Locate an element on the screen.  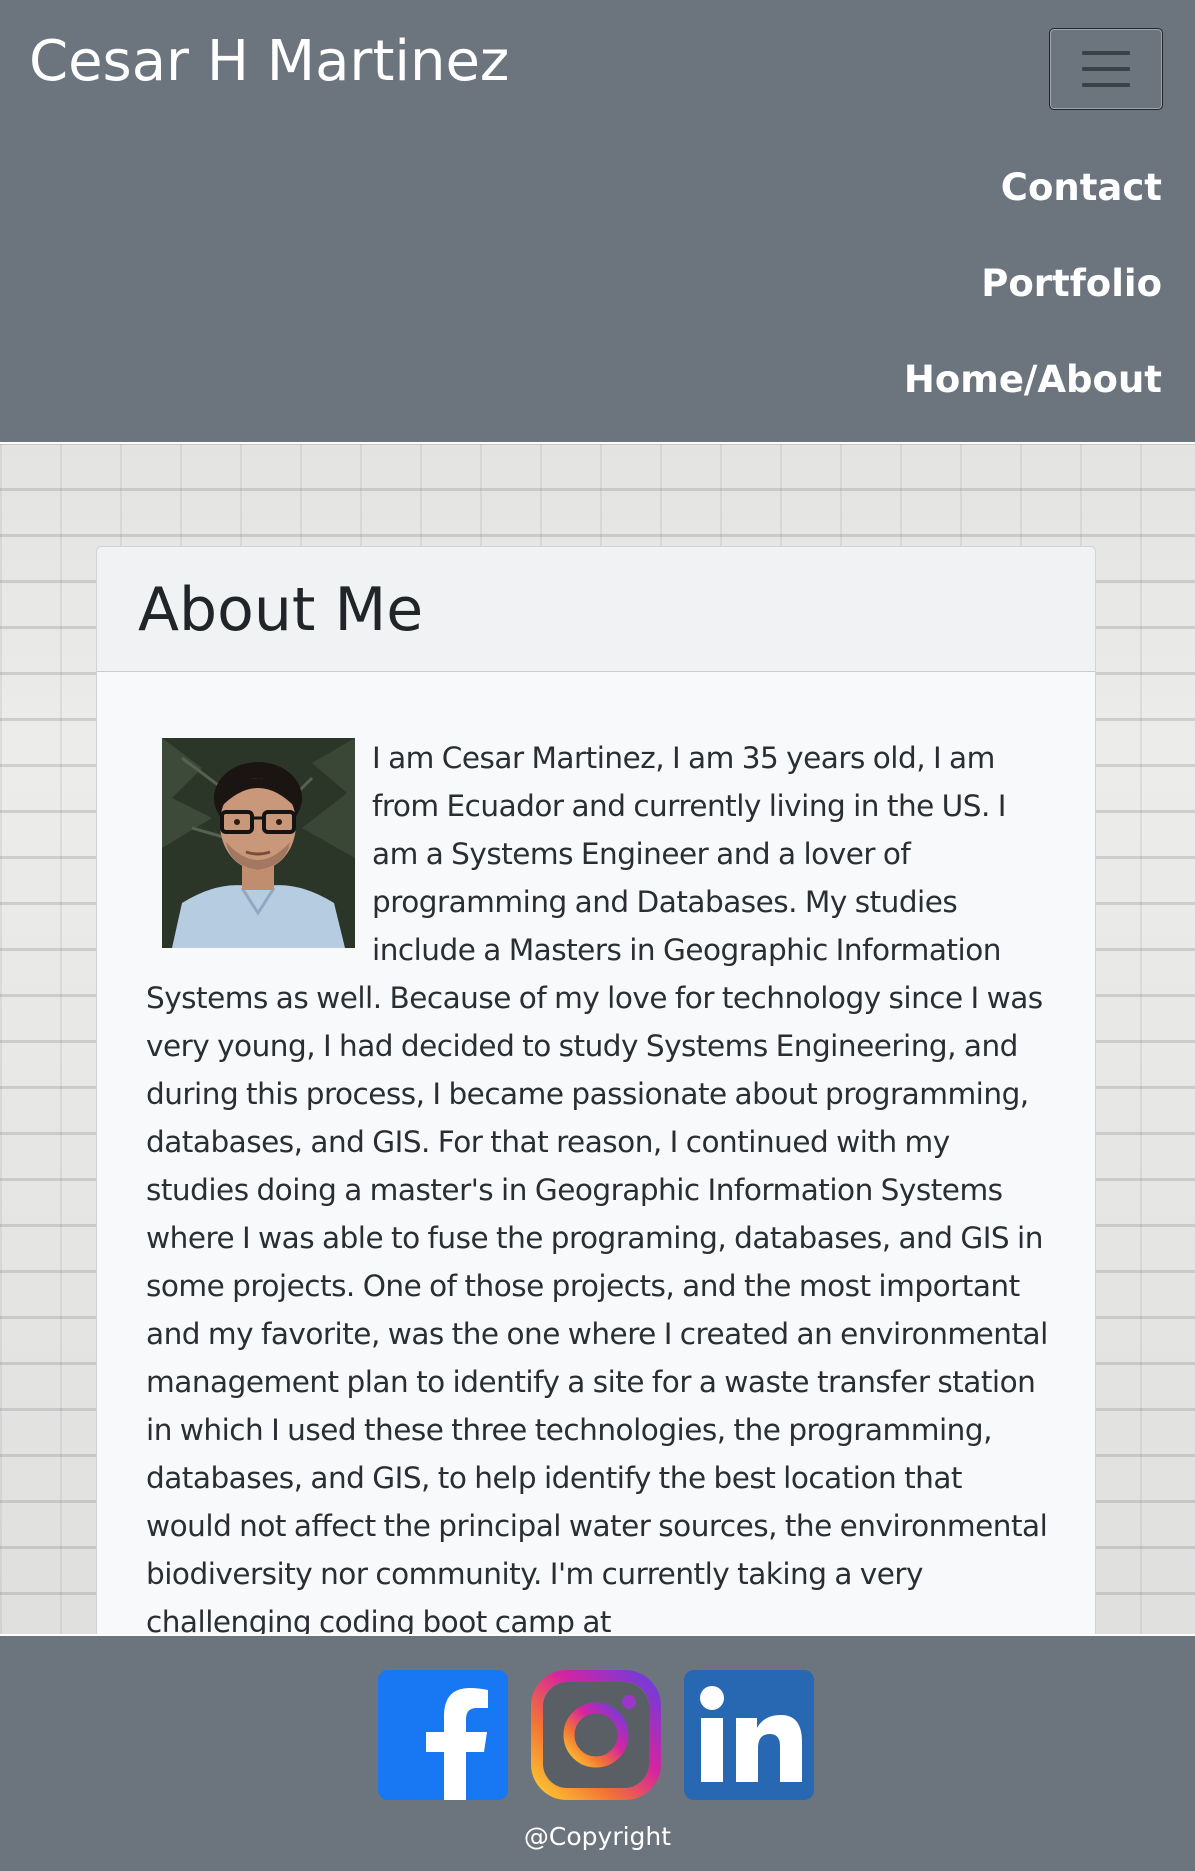
card-header: About Me is located at coordinates (596, 609).